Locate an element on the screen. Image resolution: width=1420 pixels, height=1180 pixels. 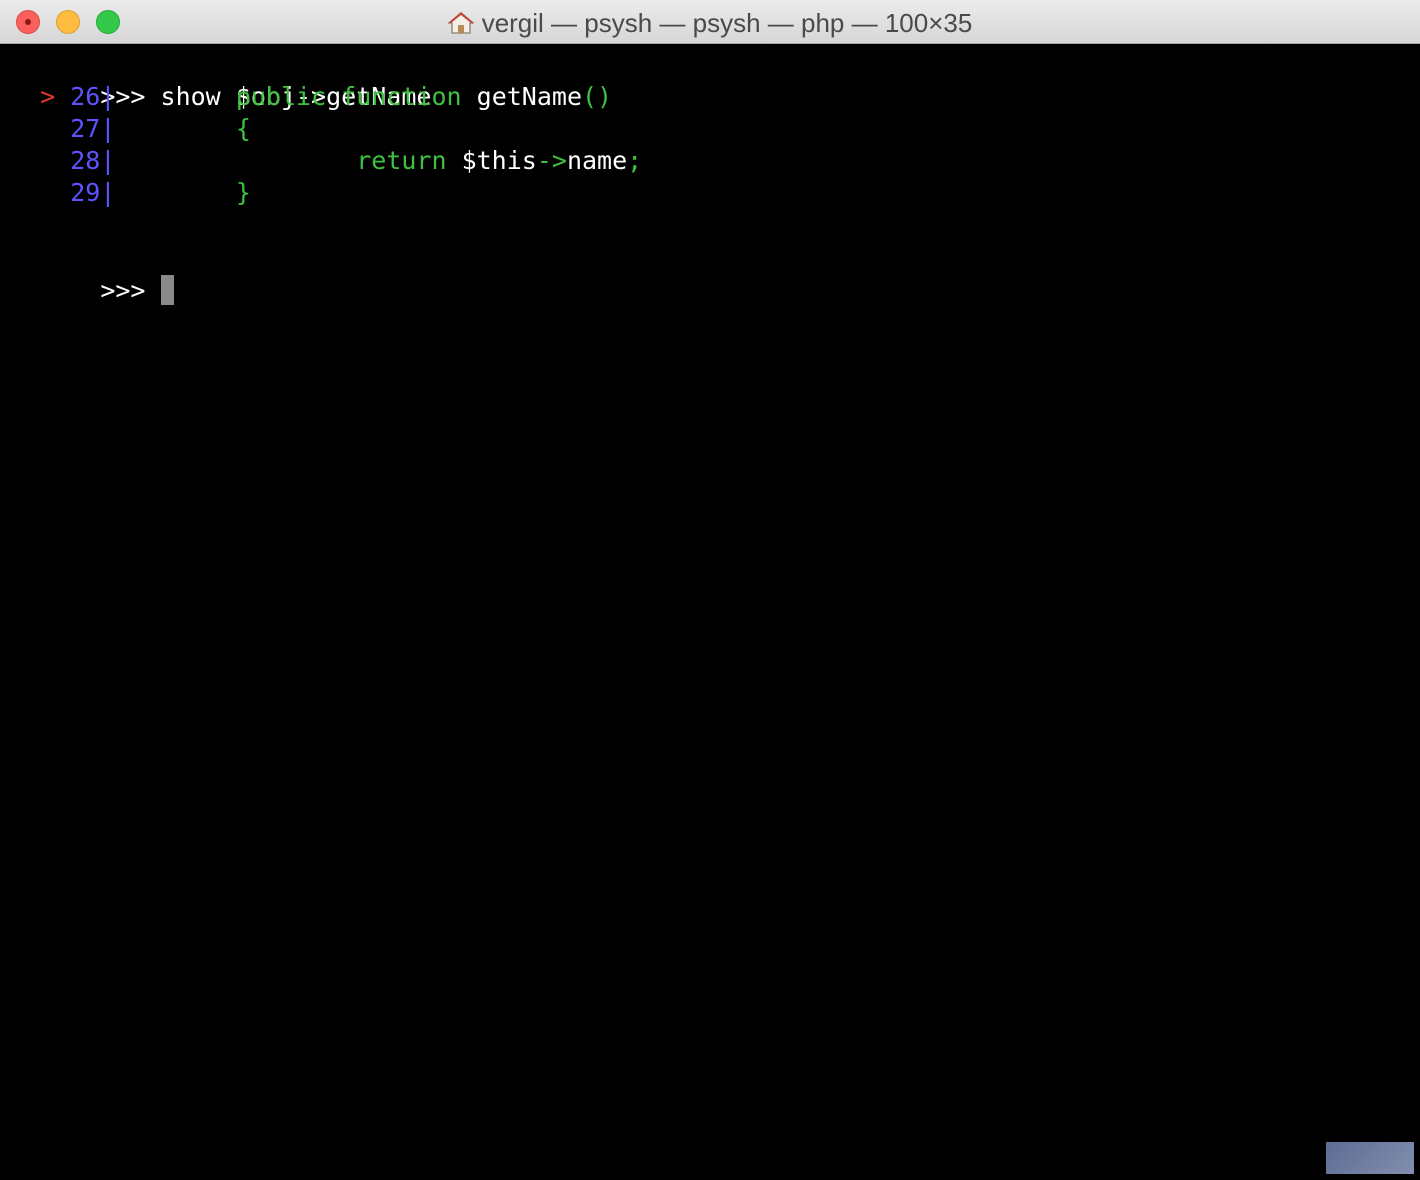
code-token: return is located at coordinates (409, 160).